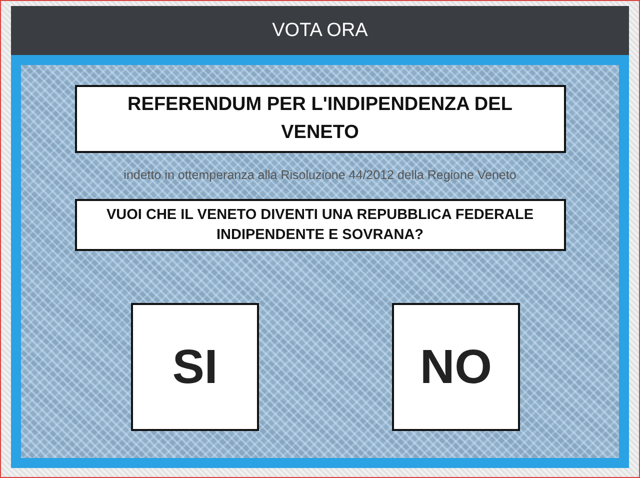 This screenshot has height=478, width=640. Describe the element at coordinates (456, 367) in the screenshot. I see `vote-button: NO` at that location.